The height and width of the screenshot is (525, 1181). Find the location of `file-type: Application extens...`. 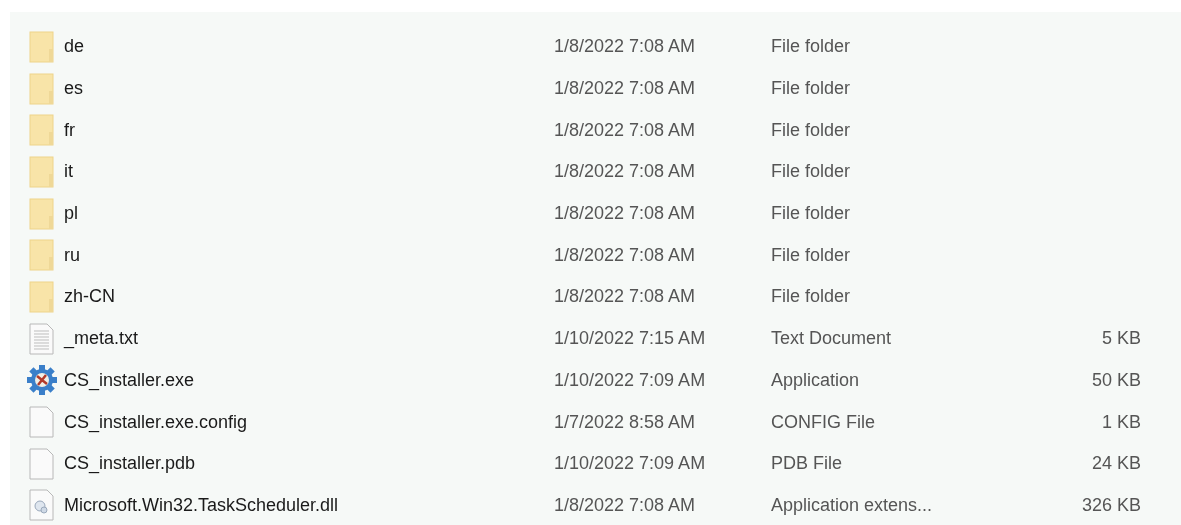

file-type: Application extens... is located at coordinates (852, 505).